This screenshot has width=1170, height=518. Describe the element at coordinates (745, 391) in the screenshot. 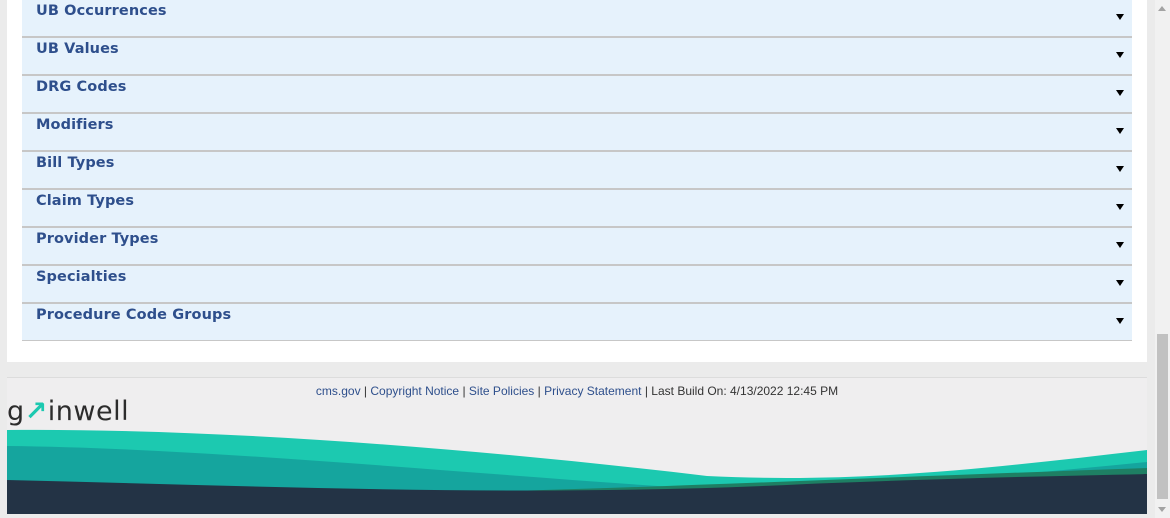

I see `last-build-text: Last Build On: 4/13/2022 12:45 PM` at that location.